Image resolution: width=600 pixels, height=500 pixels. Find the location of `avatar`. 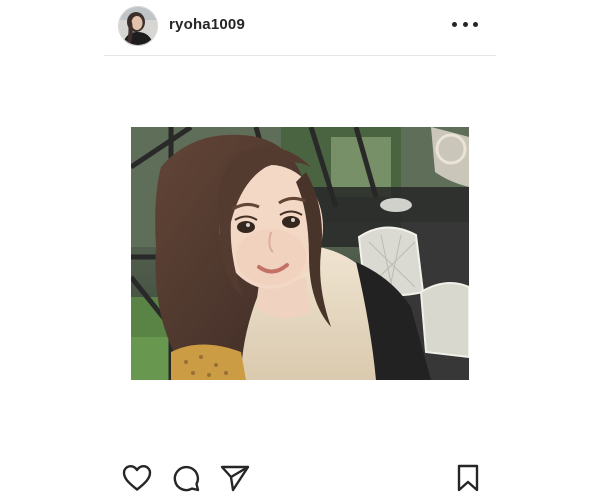

avatar is located at coordinates (138, 26).